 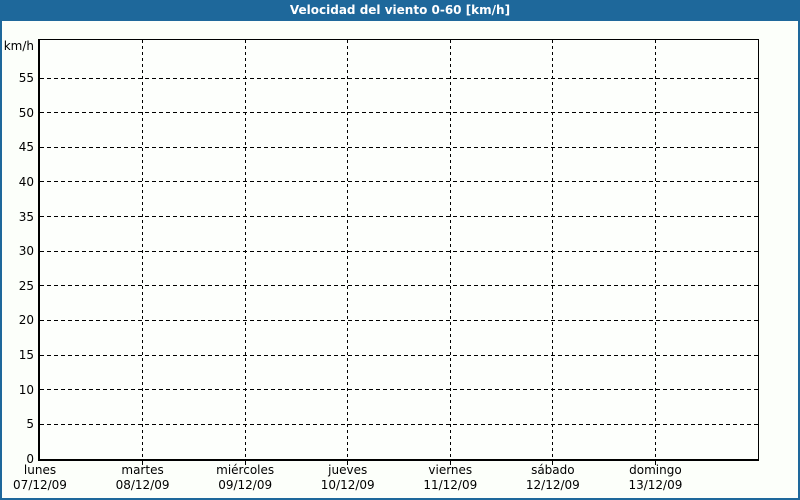 I want to click on x-day-label: viernes, so click(x=450, y=470).